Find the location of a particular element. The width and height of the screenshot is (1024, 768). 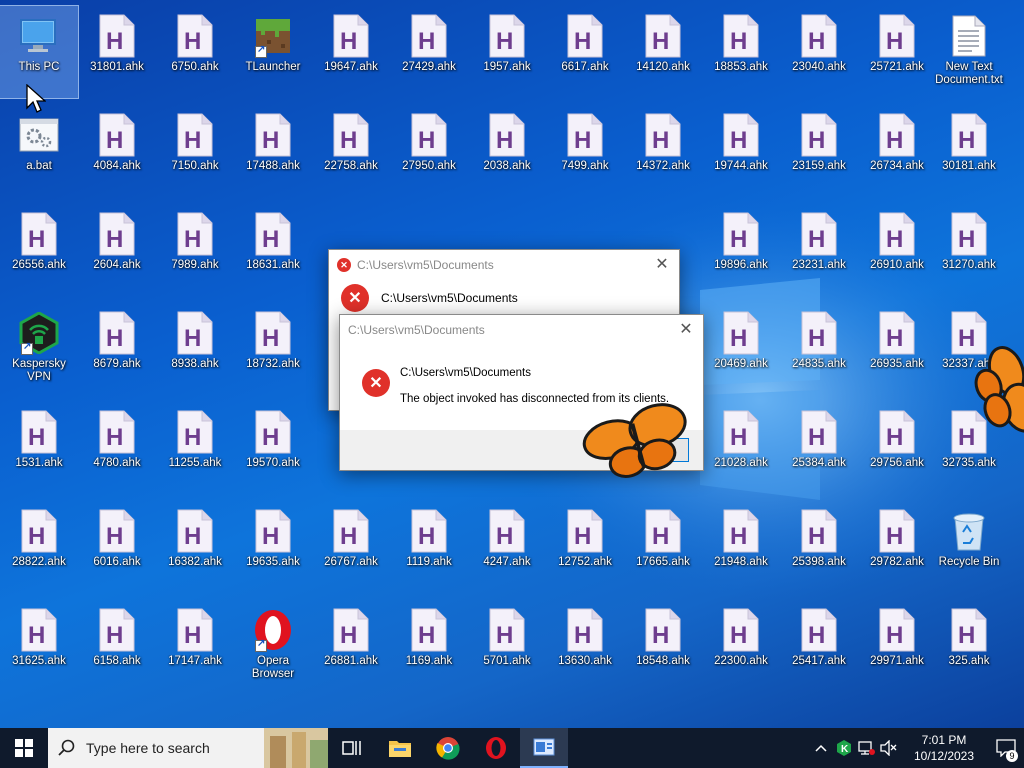

desktop-icon: H 1531.ahk is located at coordinates (39, 448).